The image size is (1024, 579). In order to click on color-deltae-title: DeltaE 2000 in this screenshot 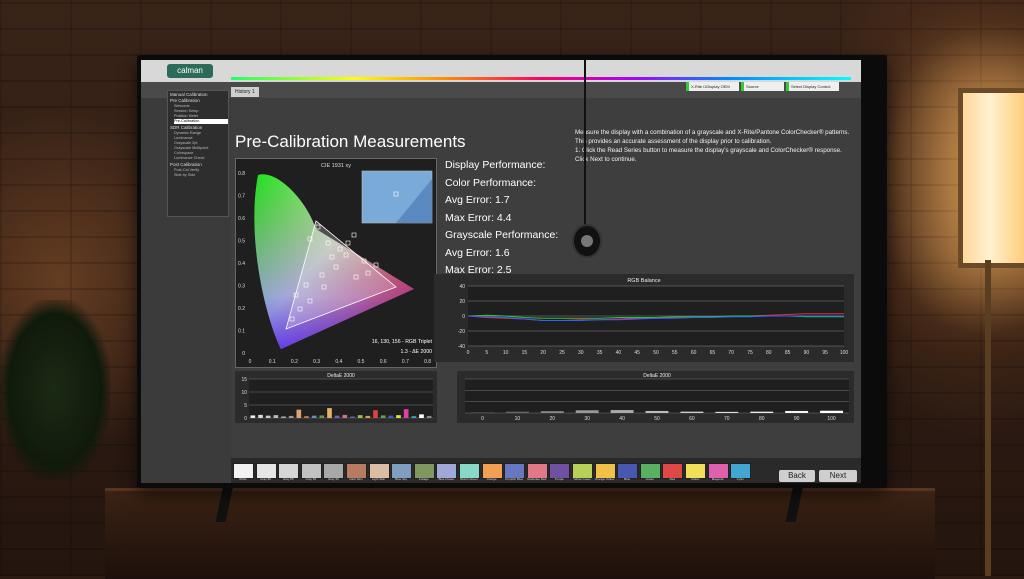, I will do `click(341, 376)`.